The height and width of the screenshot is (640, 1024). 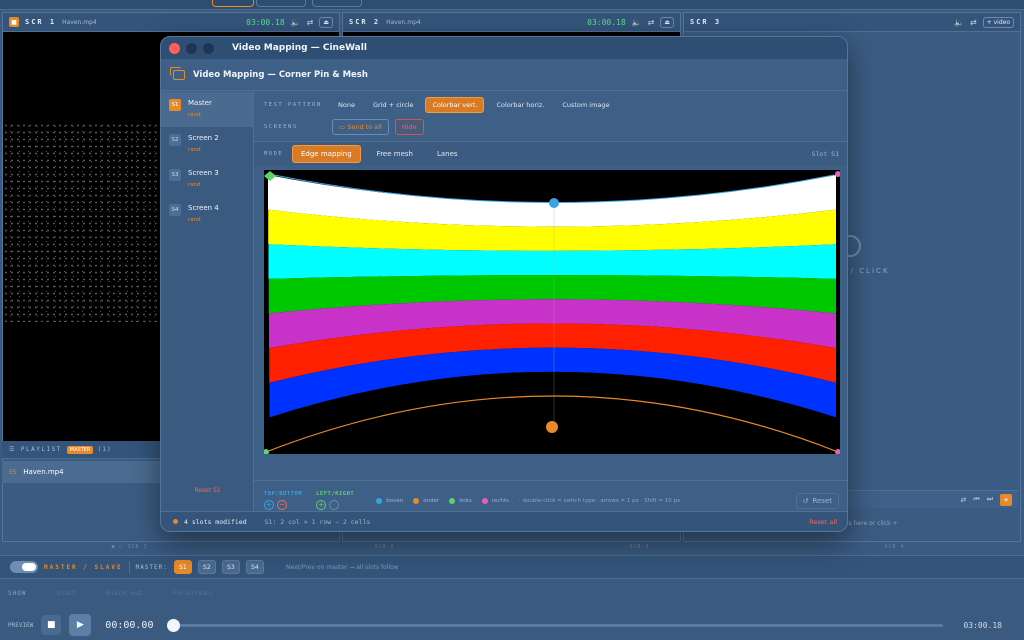 I want to click on screens-row: SCREENS ▭ Send to all Hide, so click(x=550, y=127).